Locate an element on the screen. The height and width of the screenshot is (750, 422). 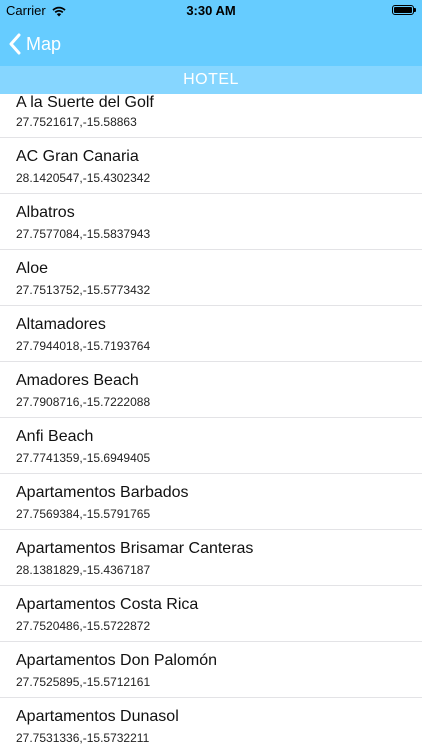
list-item: Anfi Beach 27.7741359,-15.6949405 is located at coordinates (211, 446).